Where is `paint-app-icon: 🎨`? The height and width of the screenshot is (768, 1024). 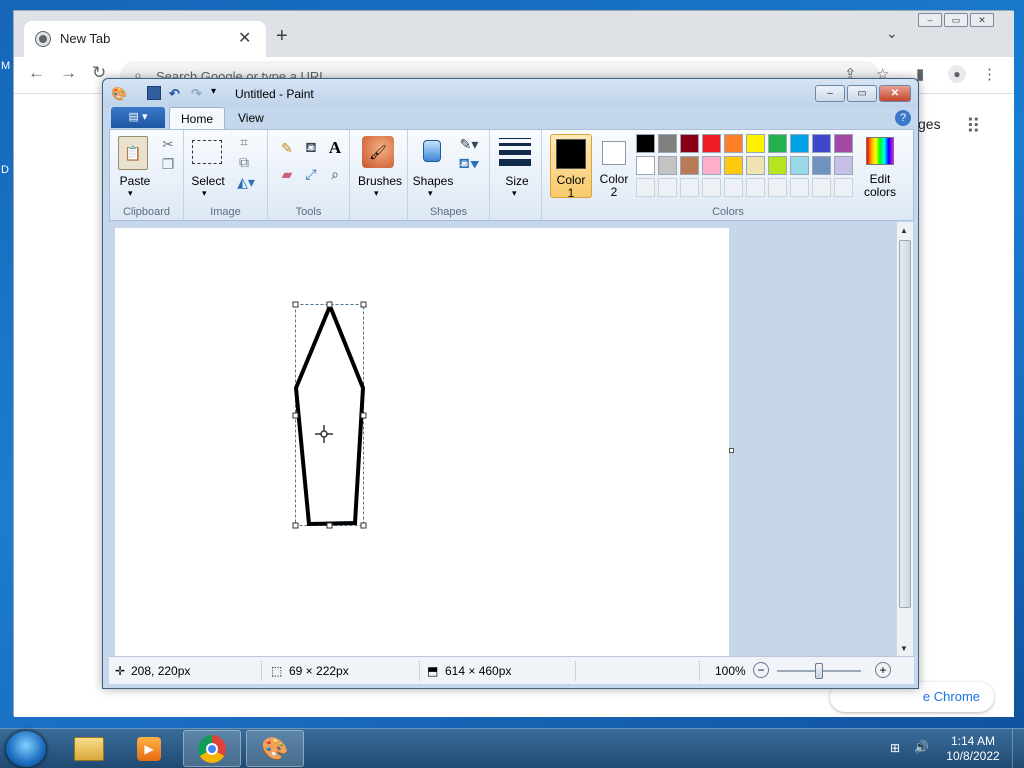 paint-app-icon: 🎨 is located at coordinates (119, 94).